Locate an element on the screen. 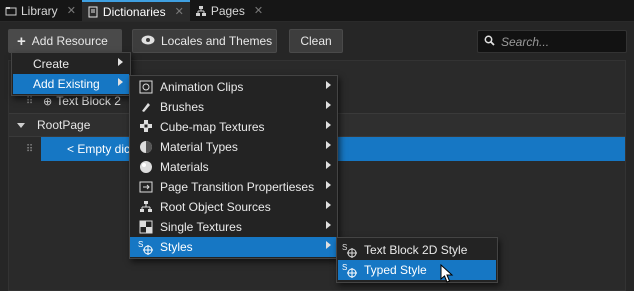  menu-item-single-textures: Single Textures is located at coordinates (233, 227).